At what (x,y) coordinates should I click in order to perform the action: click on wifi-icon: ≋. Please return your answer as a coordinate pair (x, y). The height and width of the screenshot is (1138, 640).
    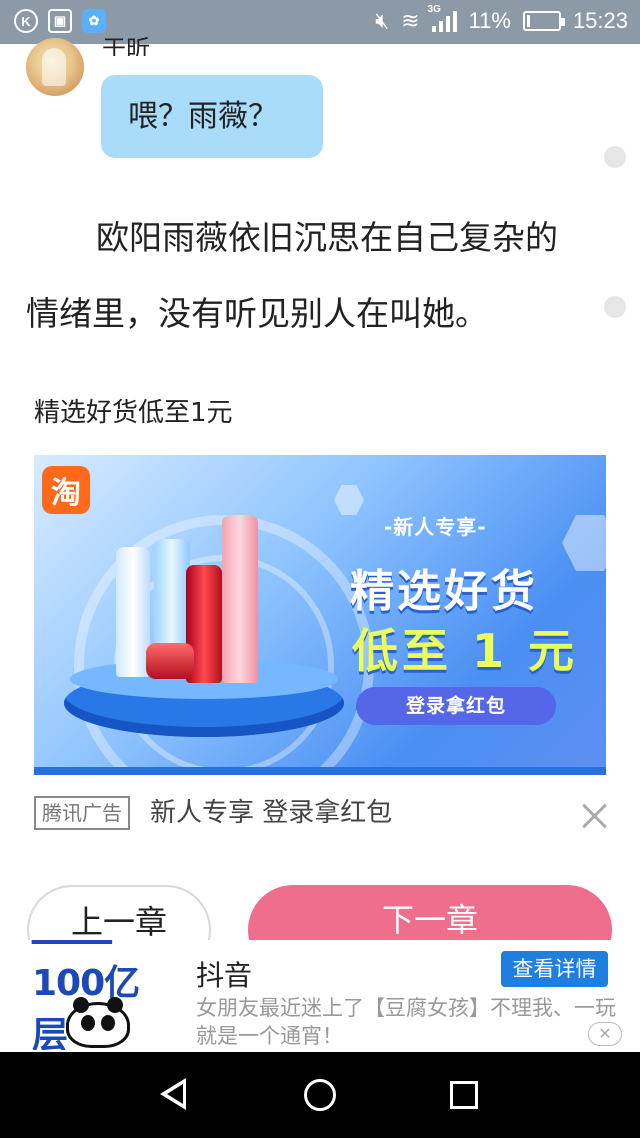
    Looking at the image, I should click on (410, 20).